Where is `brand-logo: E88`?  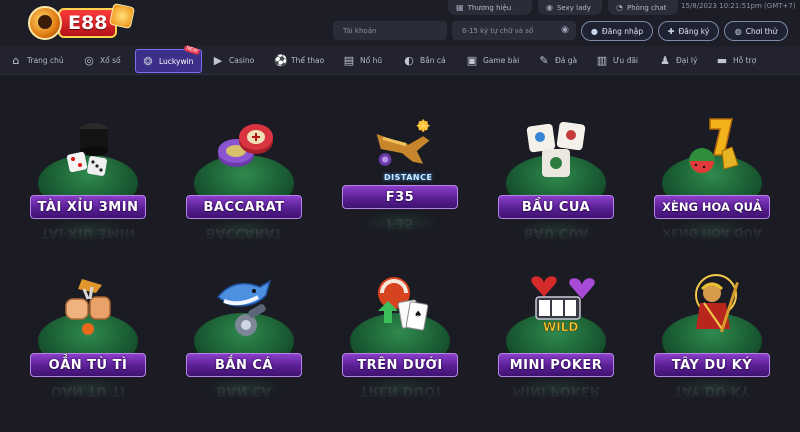
brand-logo: E88 is located at coordinates (87, 21).